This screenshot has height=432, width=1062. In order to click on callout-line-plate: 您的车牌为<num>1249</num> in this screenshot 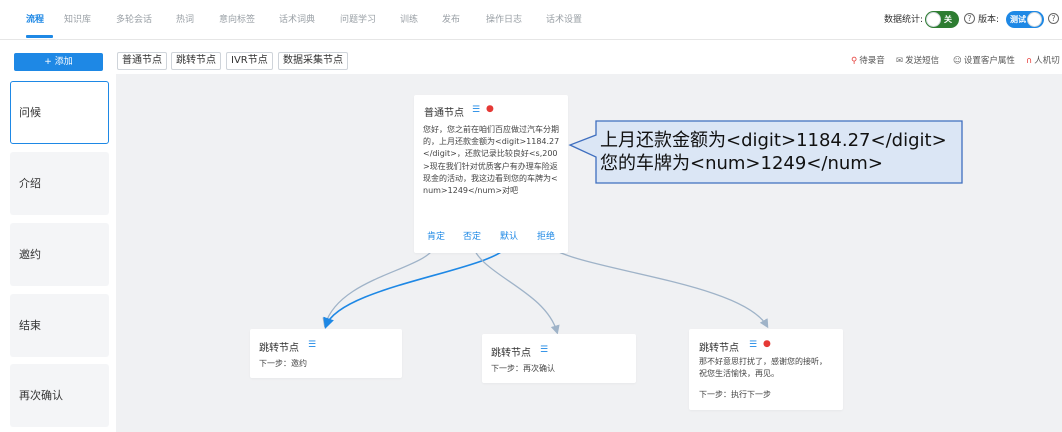, I will do `click(741, 163)`.